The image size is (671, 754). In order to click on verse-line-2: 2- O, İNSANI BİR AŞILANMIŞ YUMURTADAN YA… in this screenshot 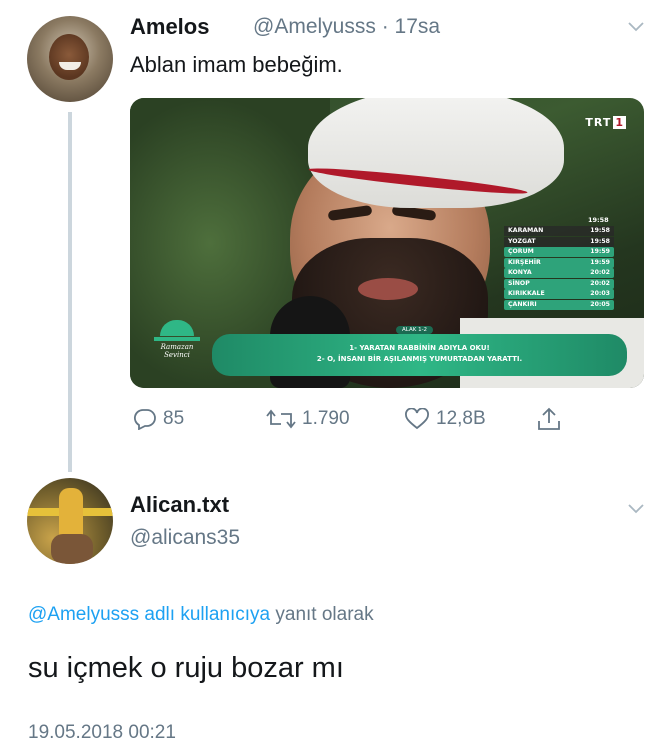, I will do `click(419, 359)`.